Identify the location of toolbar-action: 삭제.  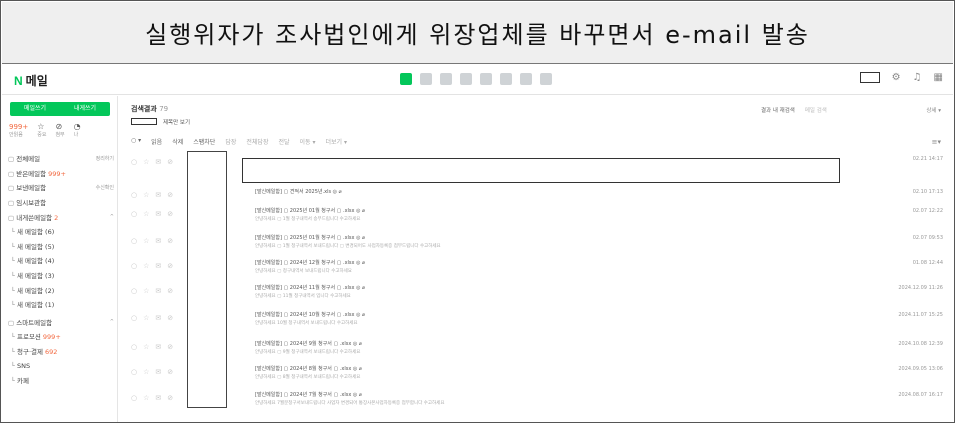
(177, 141).